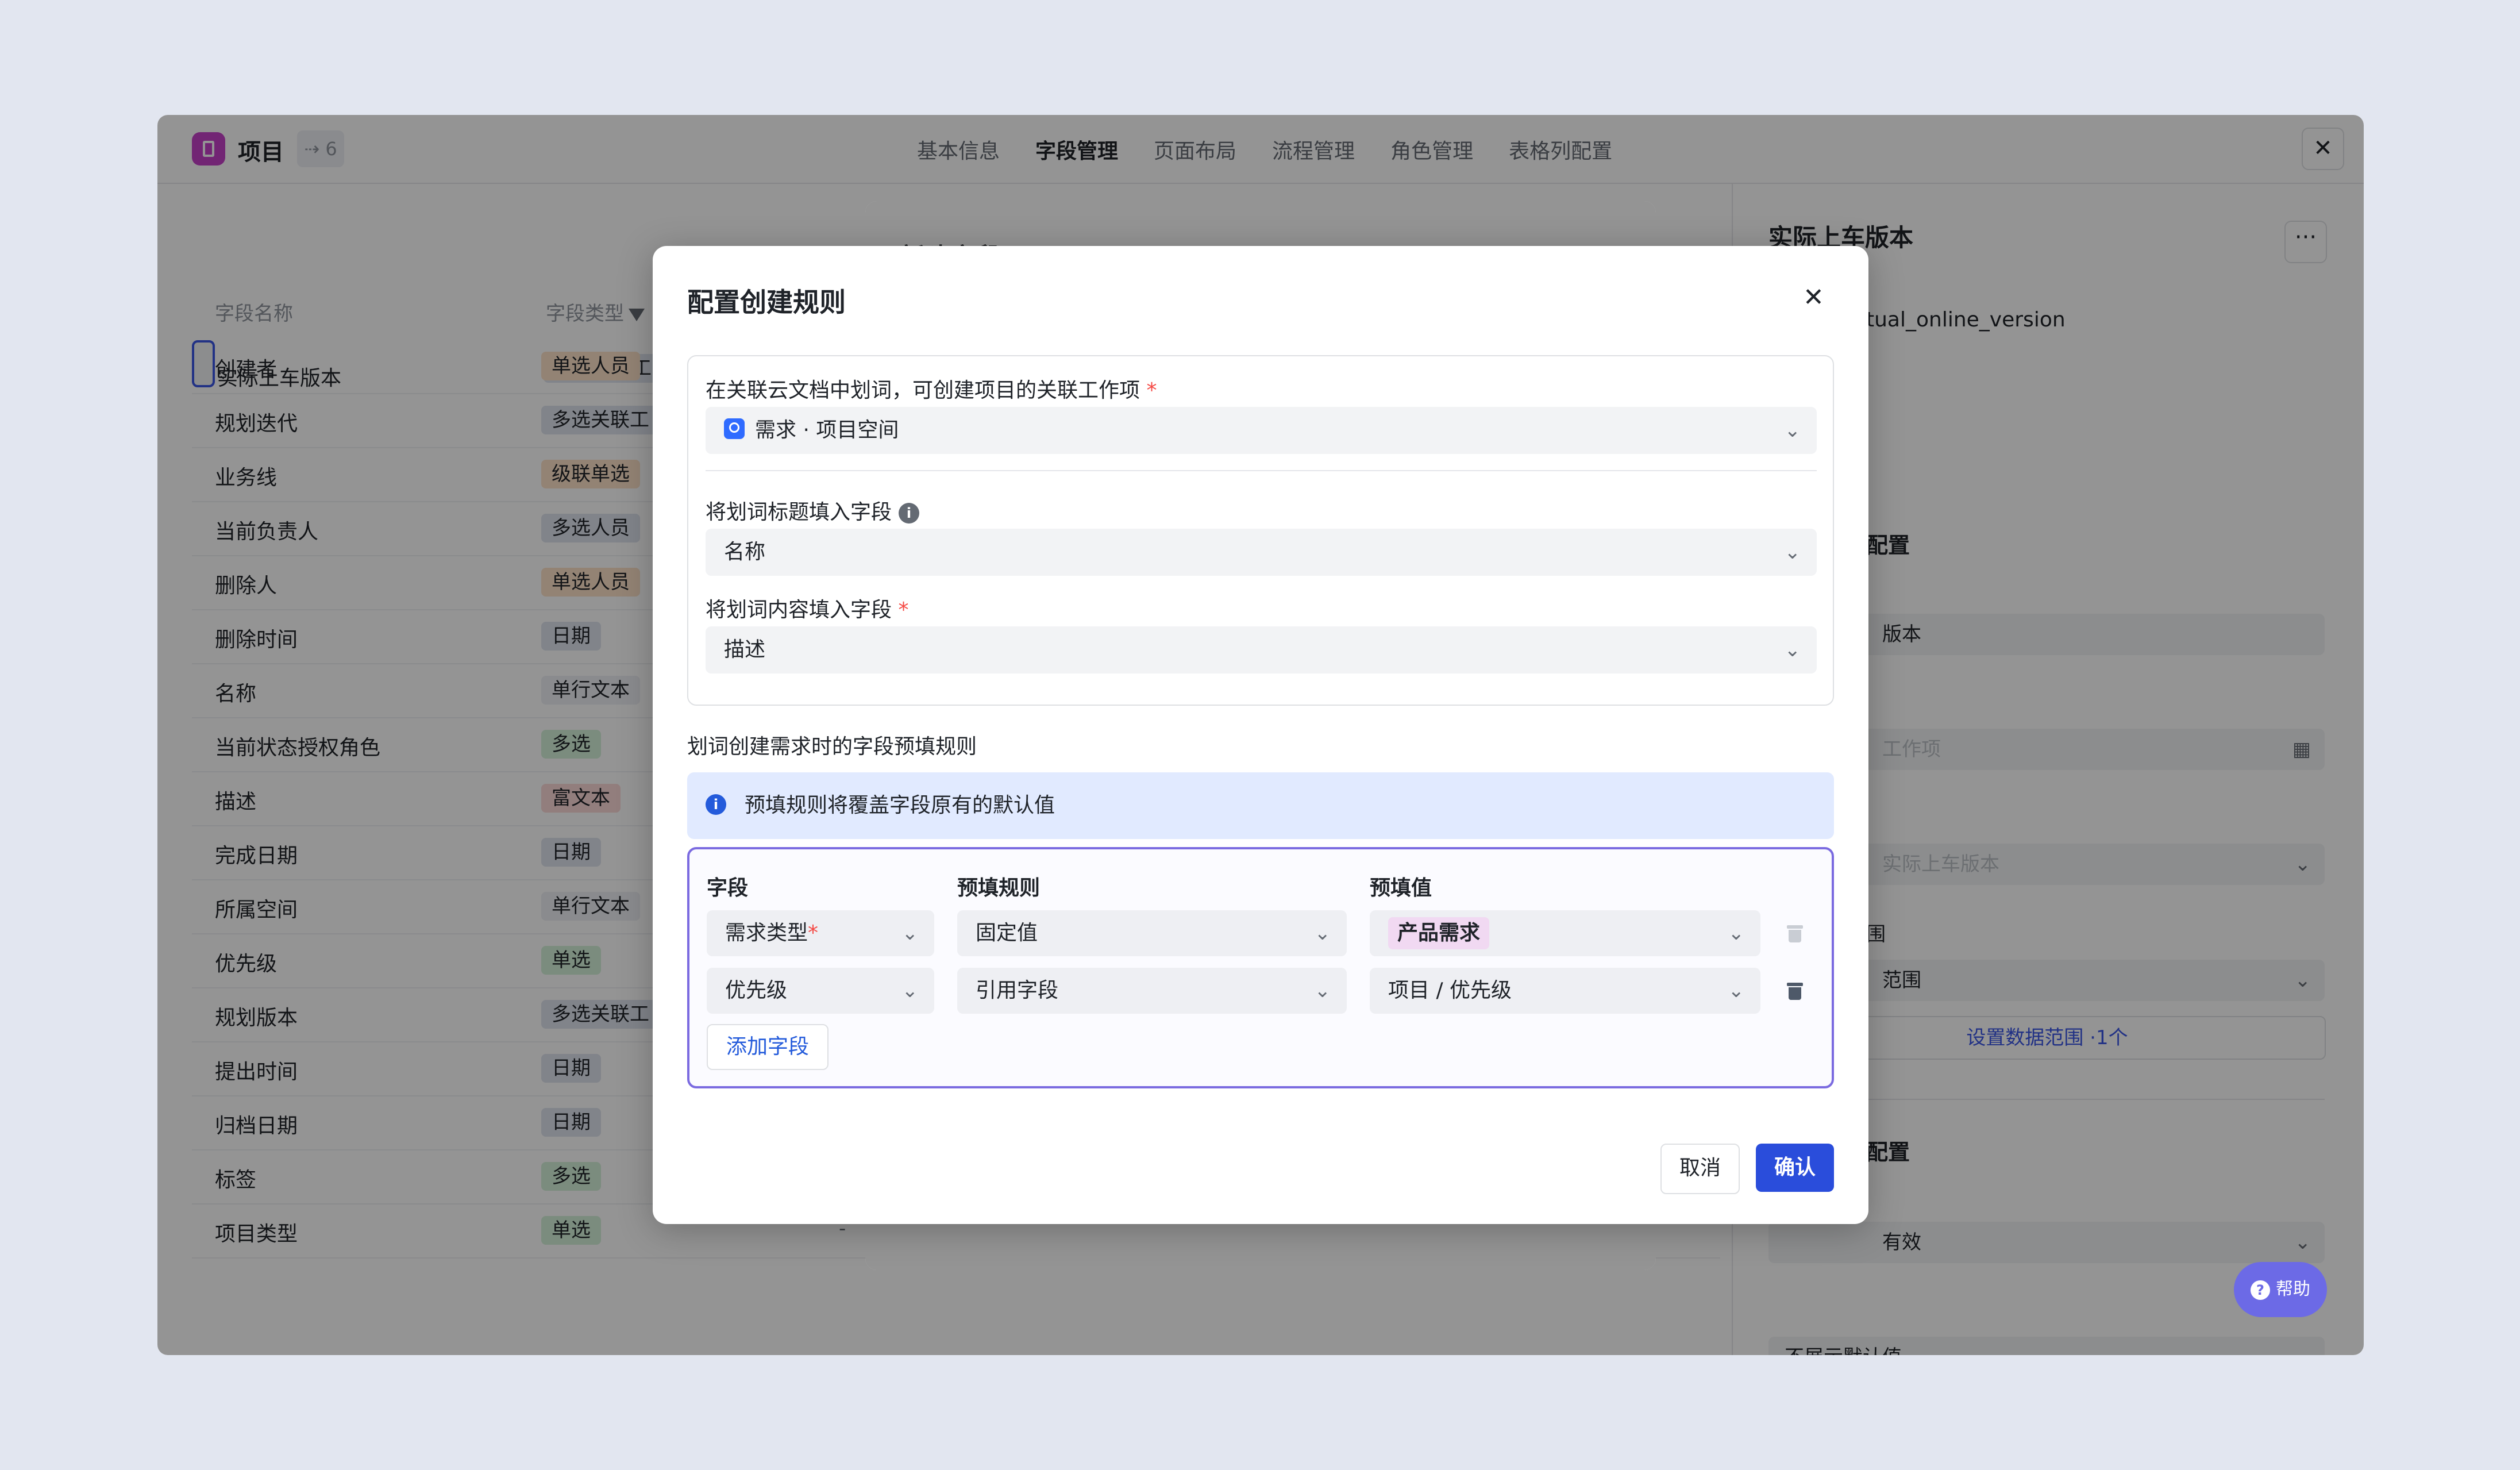  I want to click on rules-header-rule: 预填规则, so click(999, 888).